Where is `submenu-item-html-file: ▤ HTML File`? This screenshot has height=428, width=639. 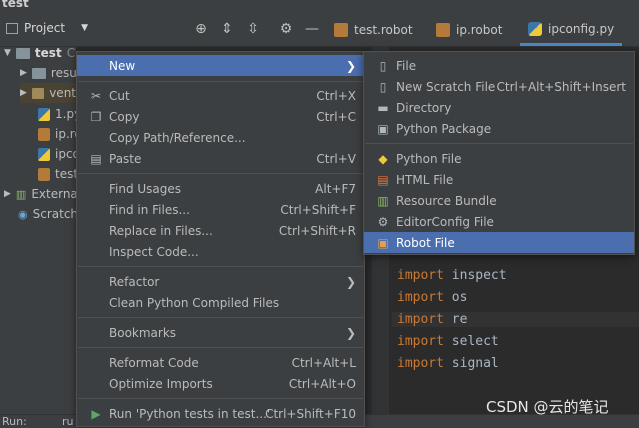
submenu-item-html-file: ▤ HTML File is located at coordinates (499, 179).